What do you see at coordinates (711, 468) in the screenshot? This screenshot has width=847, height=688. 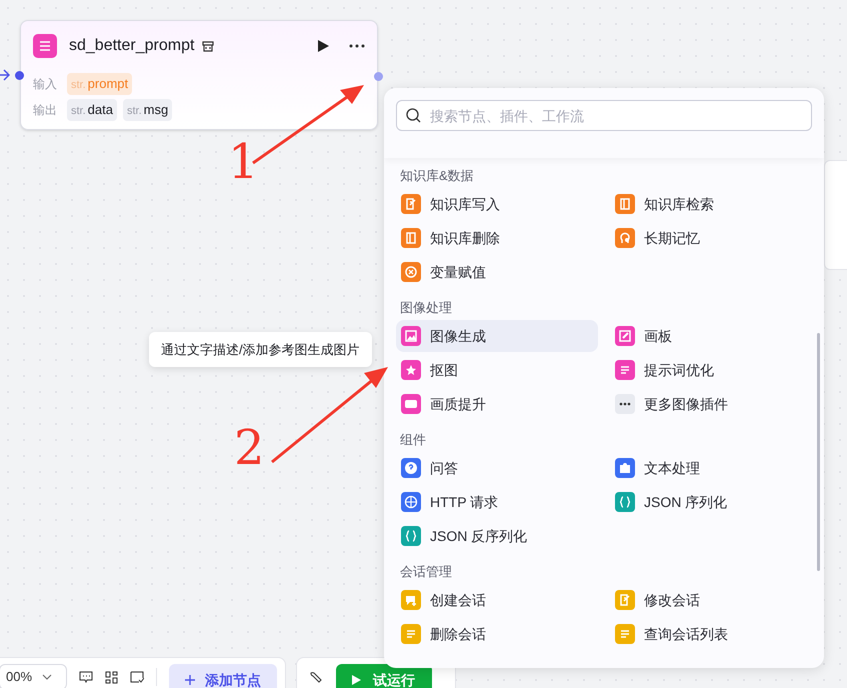 I see `node-item: 文本处理` at bounding box center [711, 468].